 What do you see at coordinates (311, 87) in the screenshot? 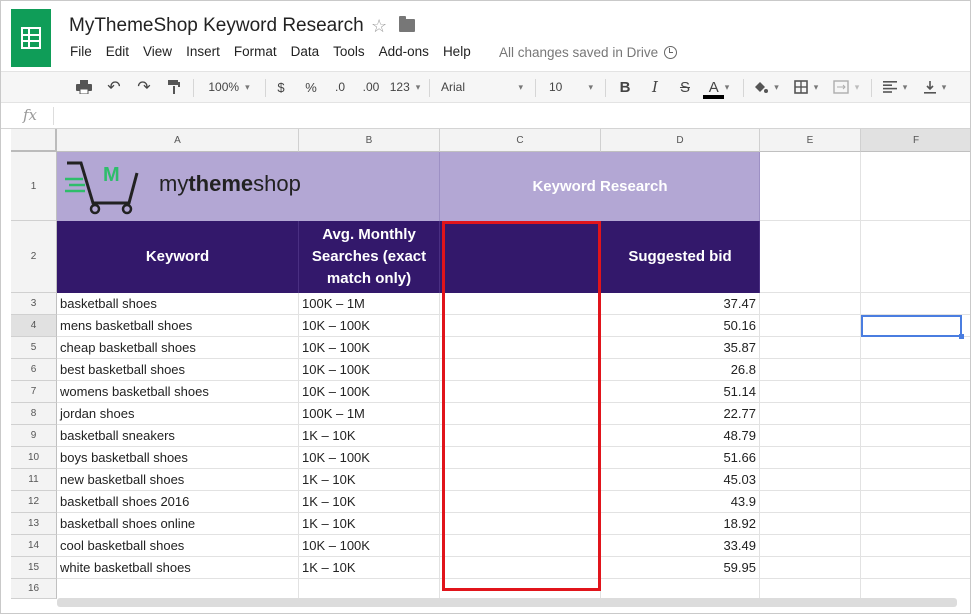
I see `percent-button: %` at bounding box center [311, 87].